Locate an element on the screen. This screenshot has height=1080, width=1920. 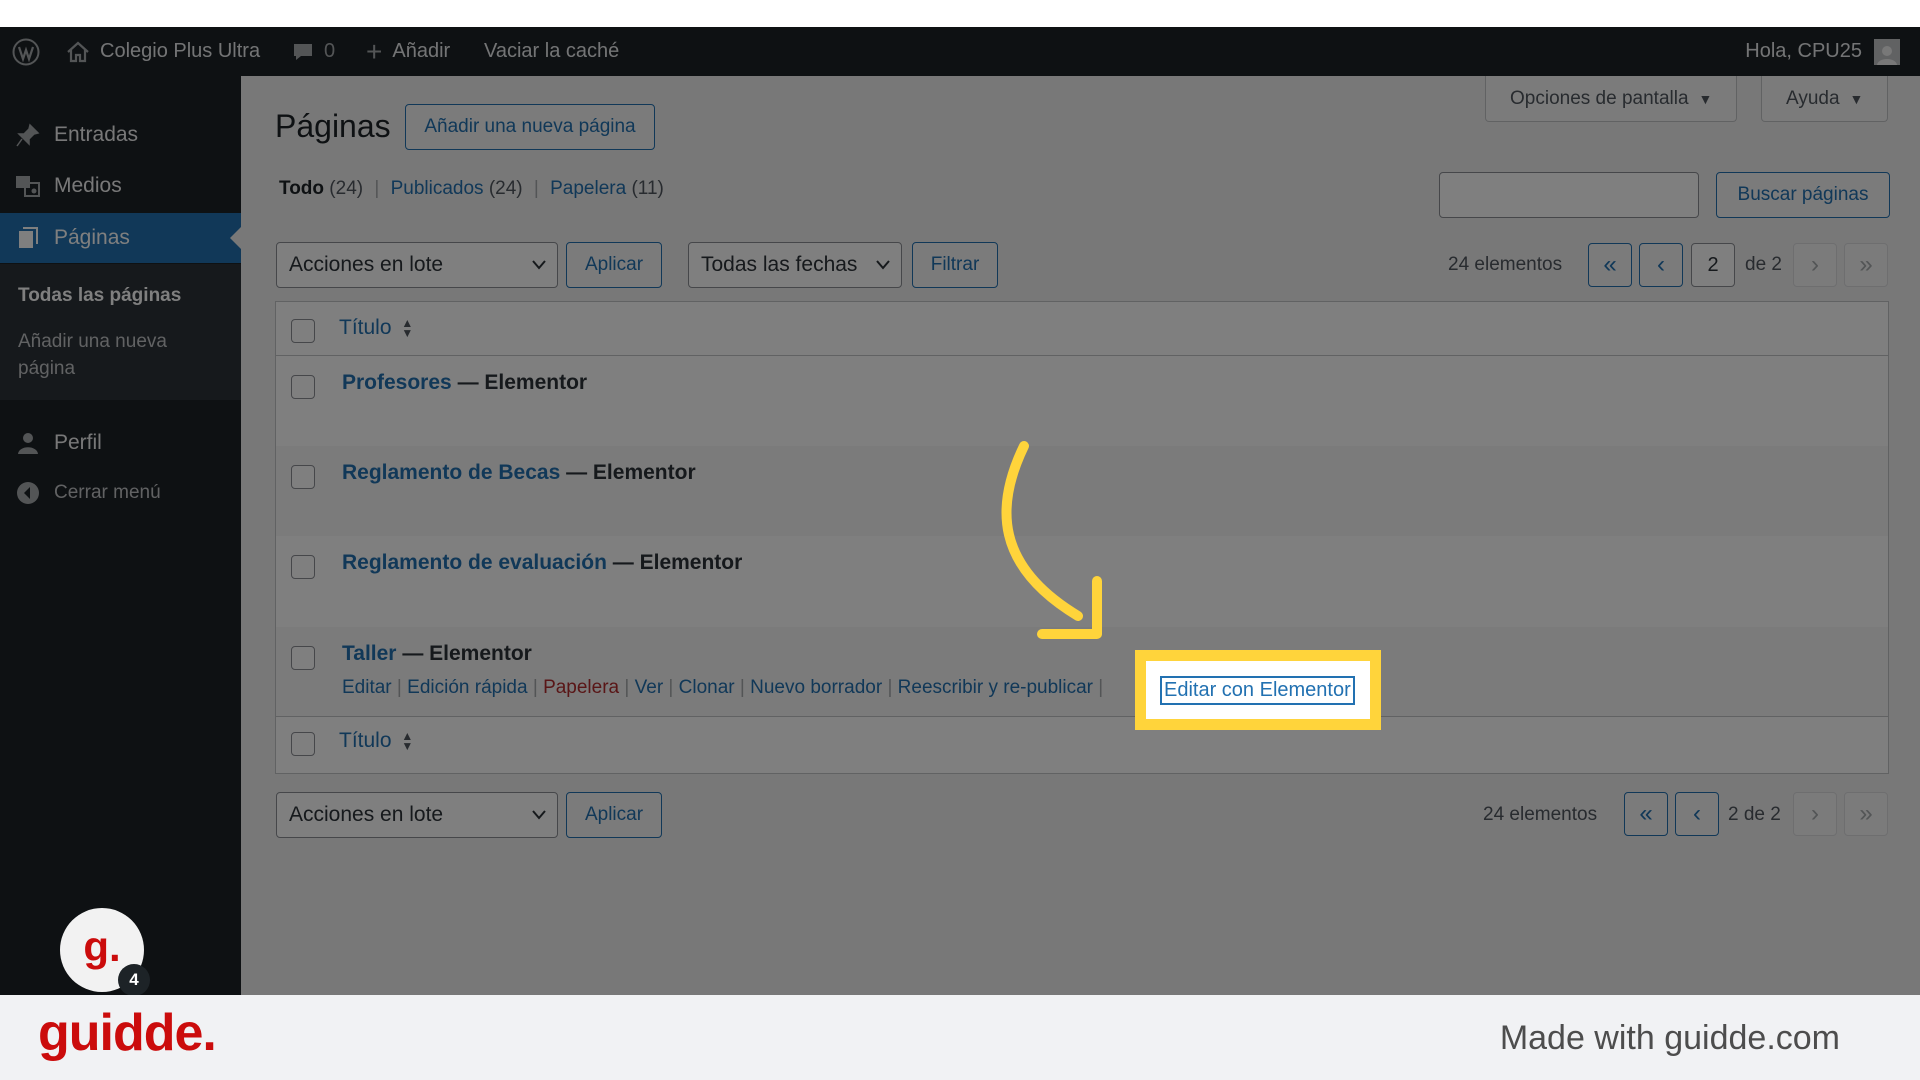
guidde-avatar-letter: g. is located at coordinates (102, 946).